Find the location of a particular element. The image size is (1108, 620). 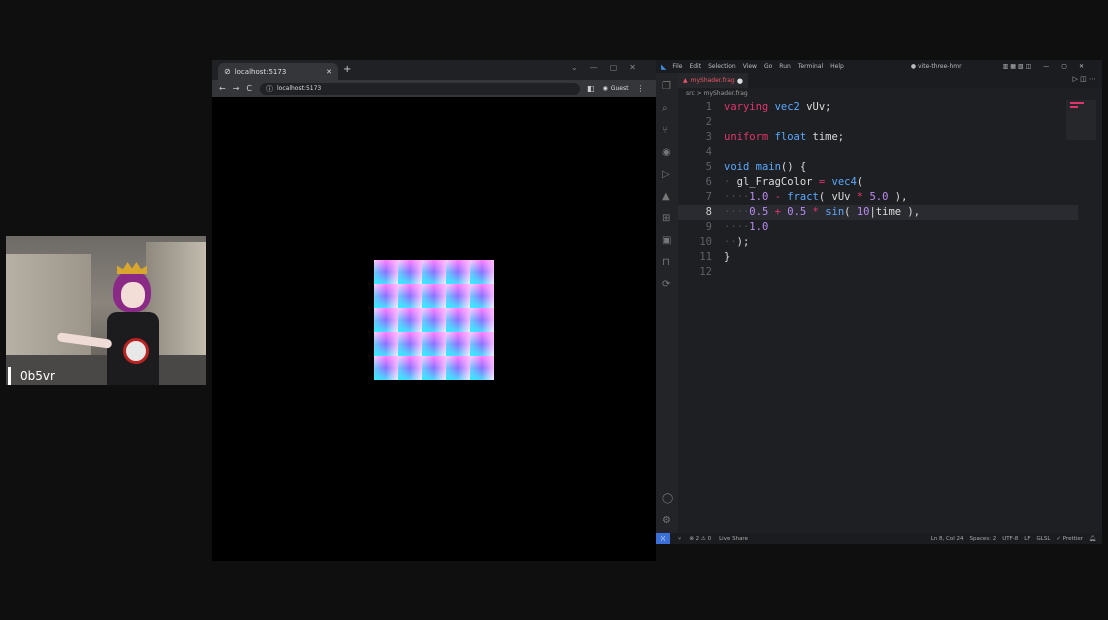

github-icon: ◉ is located at coordinates (666, 152).